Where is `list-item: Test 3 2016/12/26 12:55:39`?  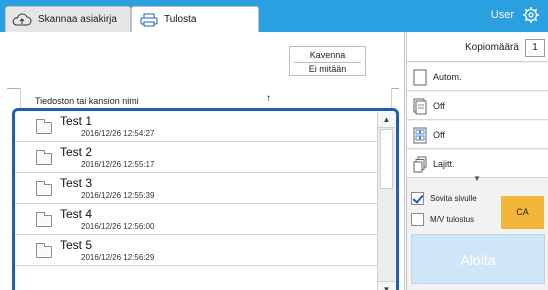 list-item: Test 3 2016/12/26 12:55:39 is located at coordinates (197, 188).